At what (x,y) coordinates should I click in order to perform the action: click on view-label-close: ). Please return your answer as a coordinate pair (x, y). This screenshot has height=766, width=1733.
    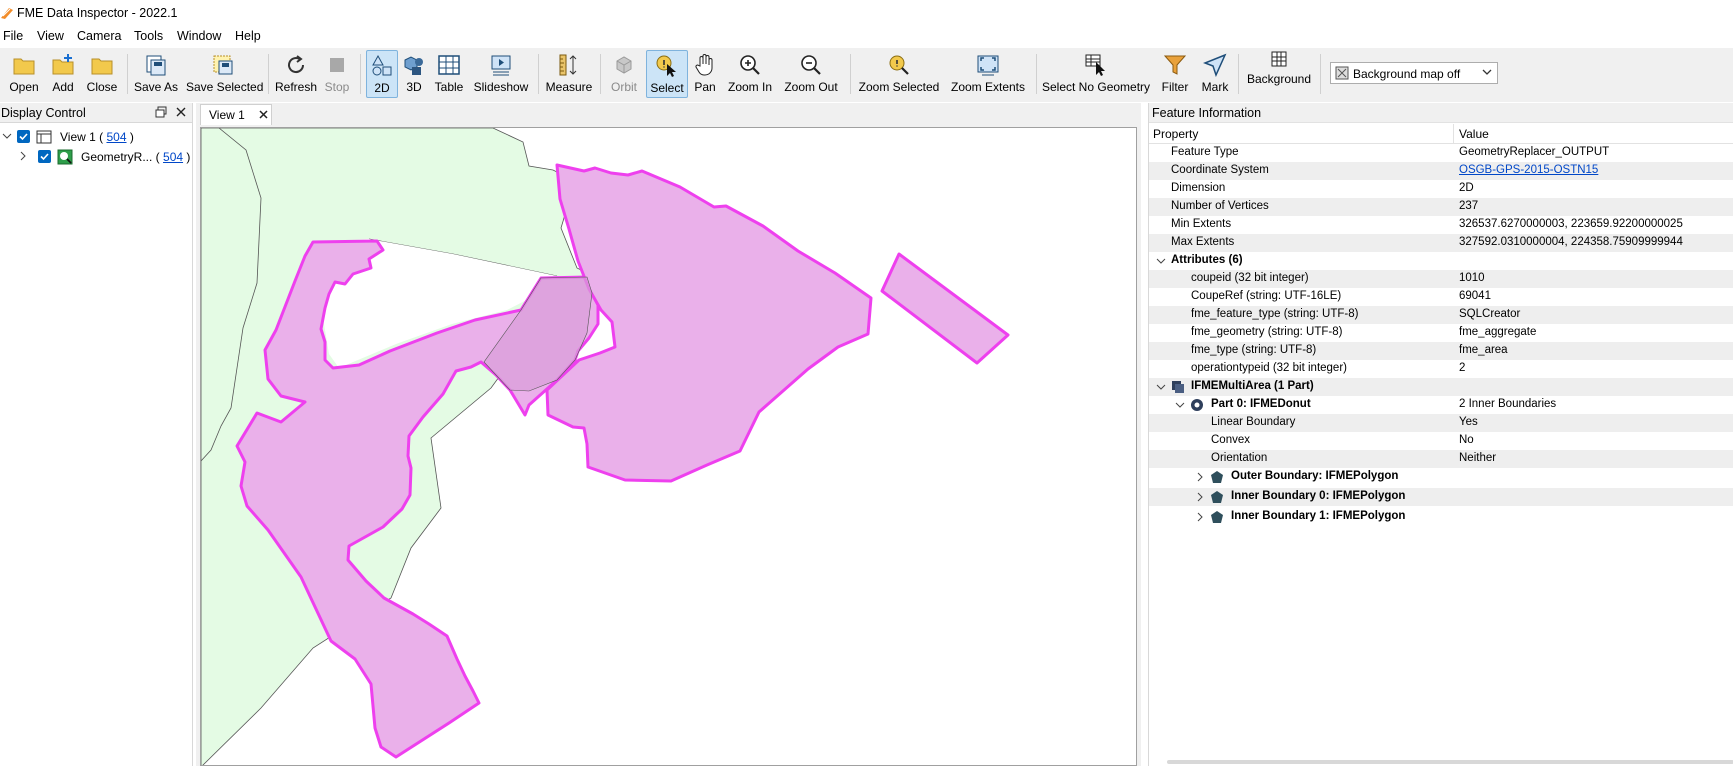
    Looking at the image, I should click on (131, 137).